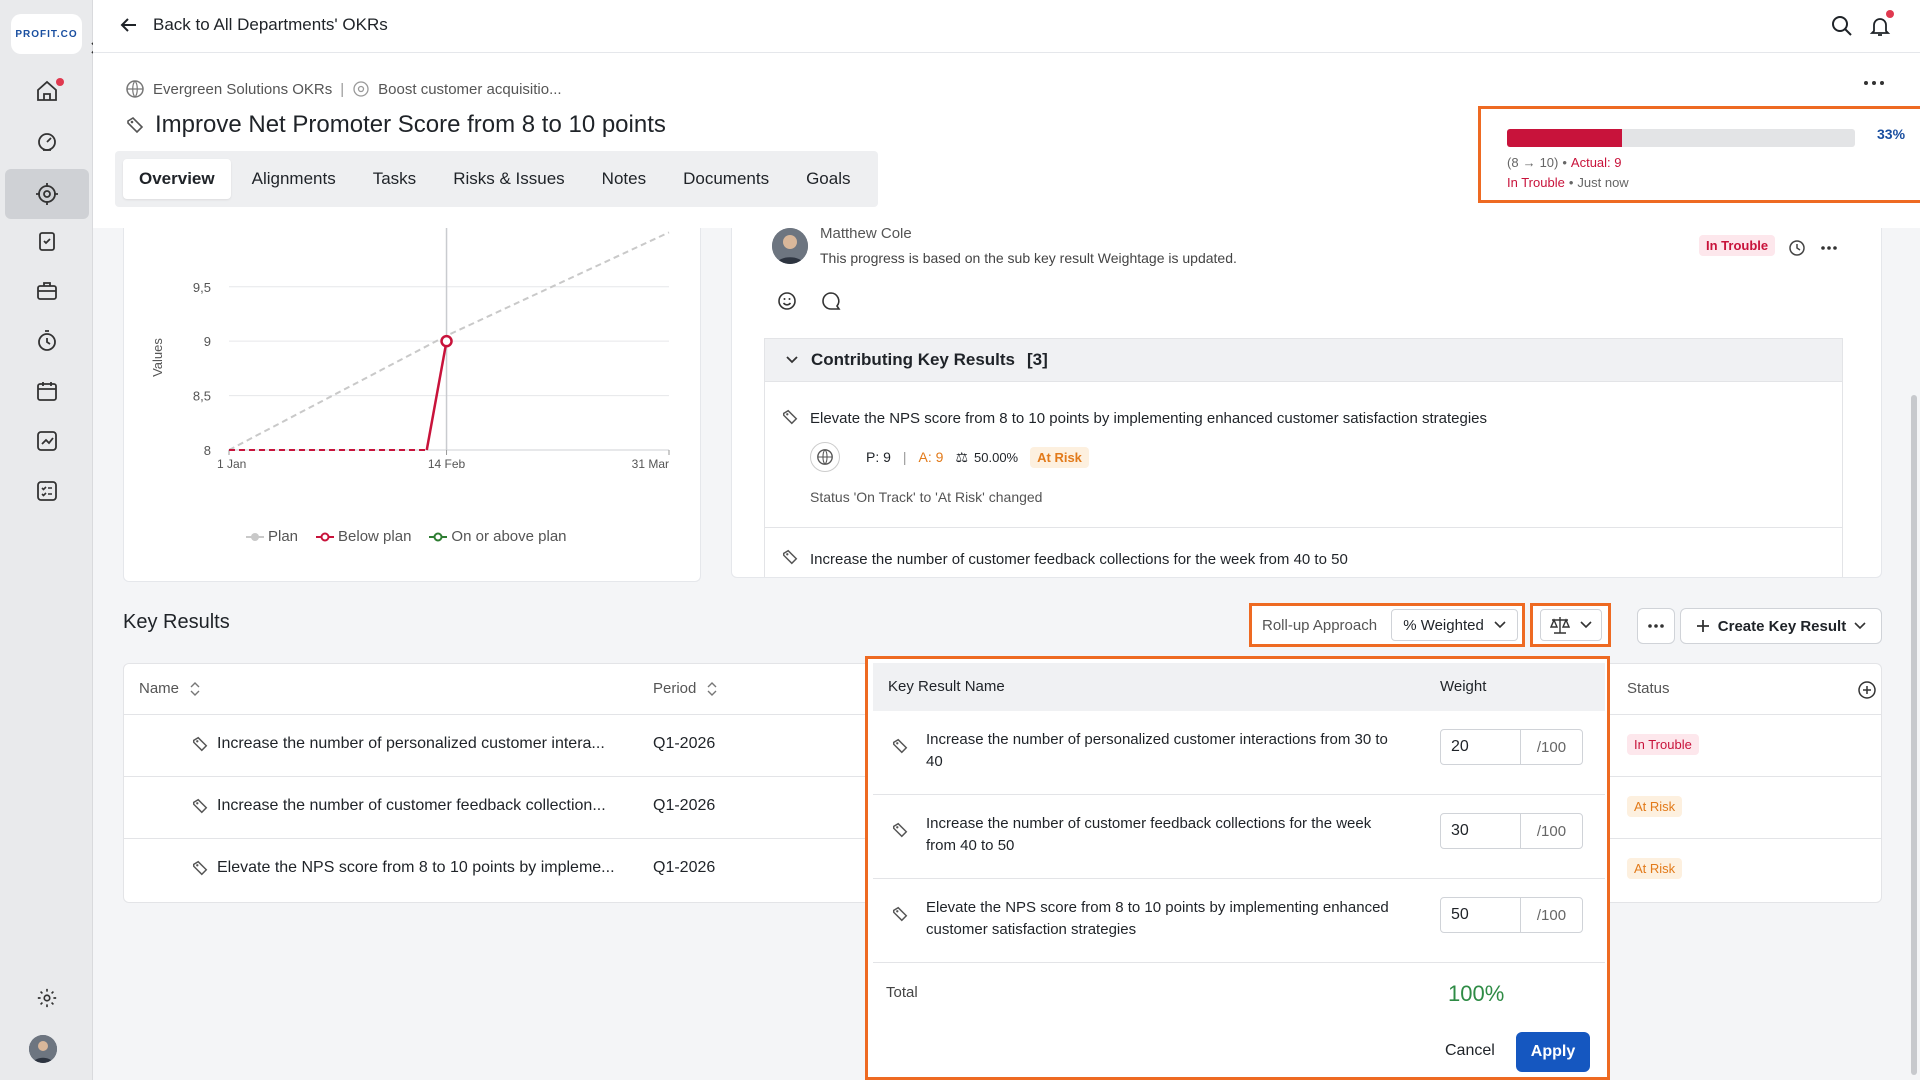  What do you see at coordinates (1797, 248) in the screenshot?
I see `history-icon` at bounding box center [1797, 248].